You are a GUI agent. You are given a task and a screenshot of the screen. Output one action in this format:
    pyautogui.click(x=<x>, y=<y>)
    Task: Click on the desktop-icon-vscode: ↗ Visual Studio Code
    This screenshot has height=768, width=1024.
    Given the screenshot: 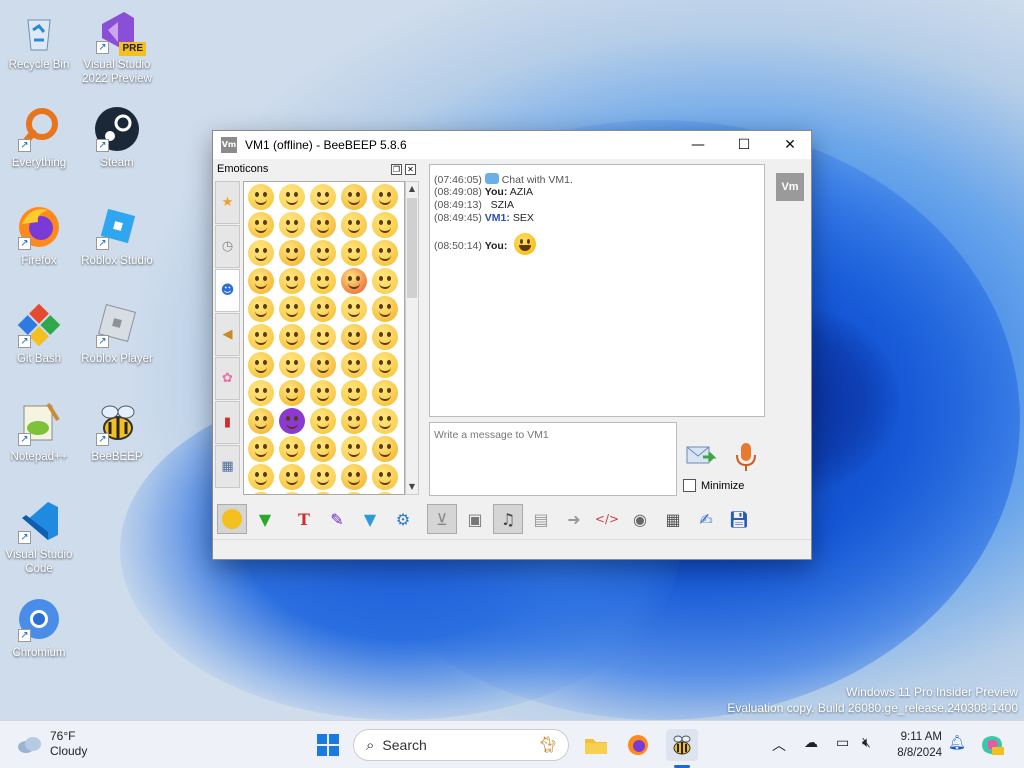 What is the action you would take?
    pyautogui.click(x=39, y=539)
    